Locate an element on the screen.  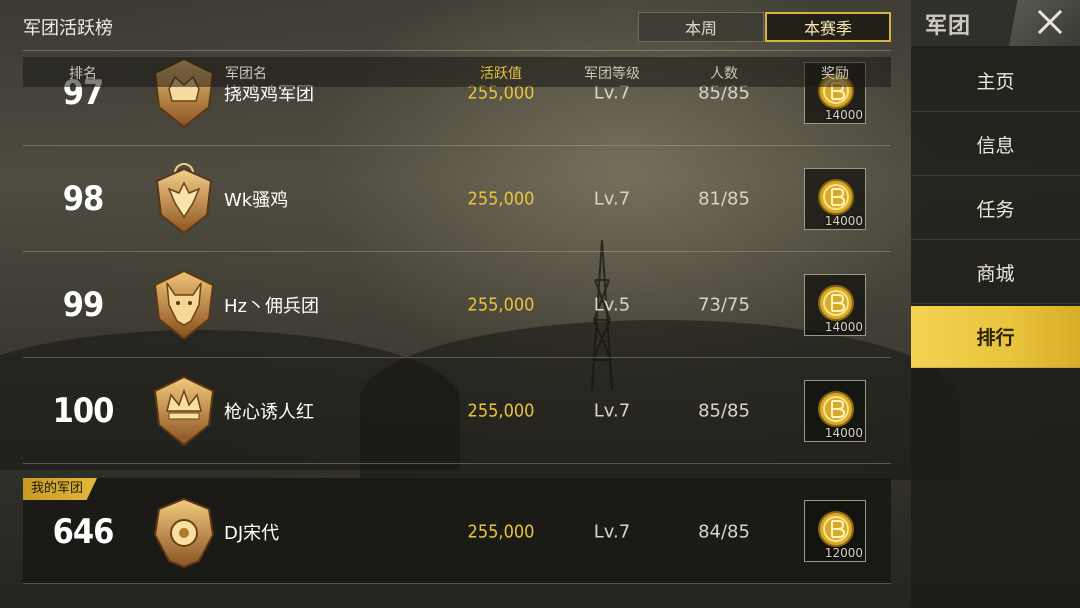
sidebar-header: 军团 is located at coordinates (995, 23).